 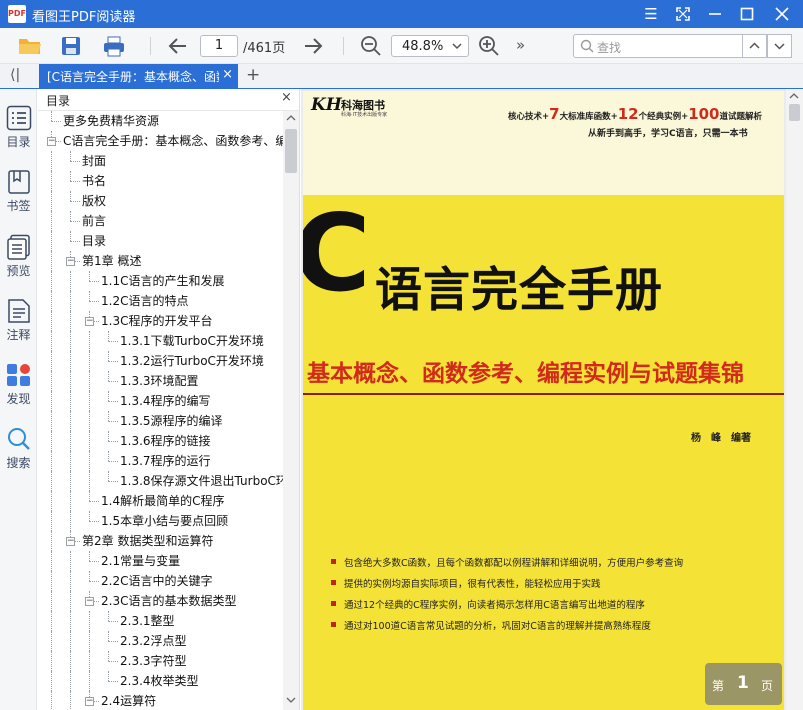 What do you see at coordinates (165, 441) in the screenshot?
I see `outline-item: 1.3.6程序的链接` at bounding box center [165, 441].